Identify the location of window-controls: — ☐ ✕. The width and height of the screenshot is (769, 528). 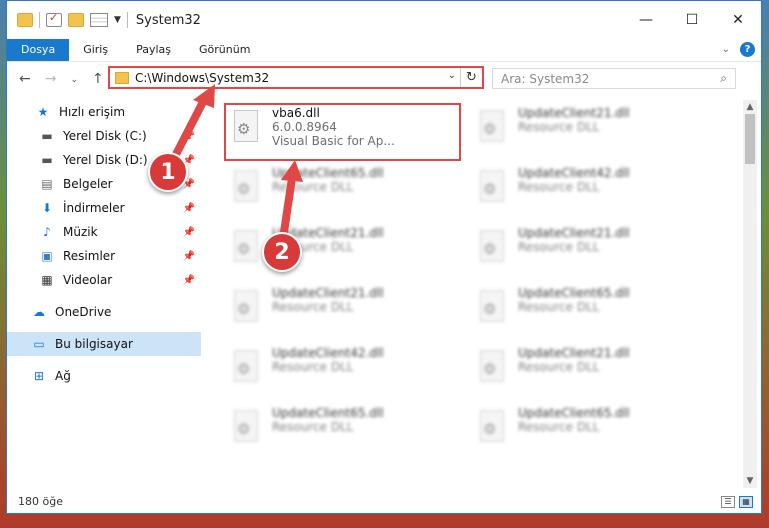
(692, 20).